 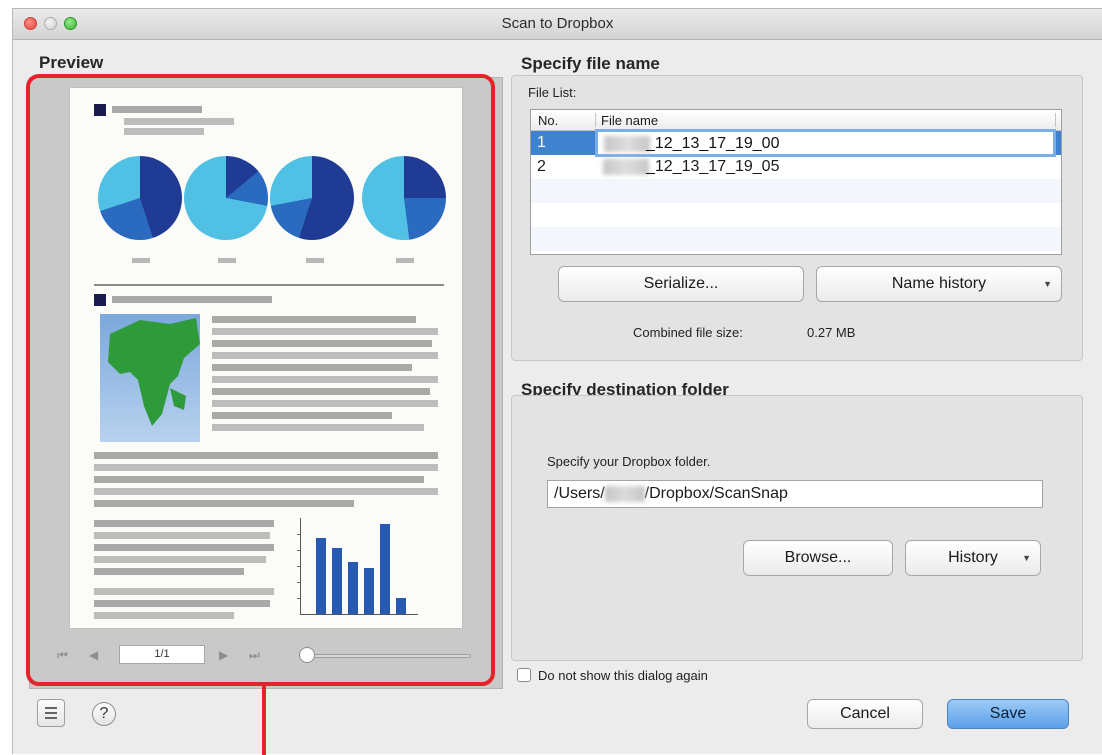 I want to click on sidebar-toggle-icon, so click(x=51, y=713).